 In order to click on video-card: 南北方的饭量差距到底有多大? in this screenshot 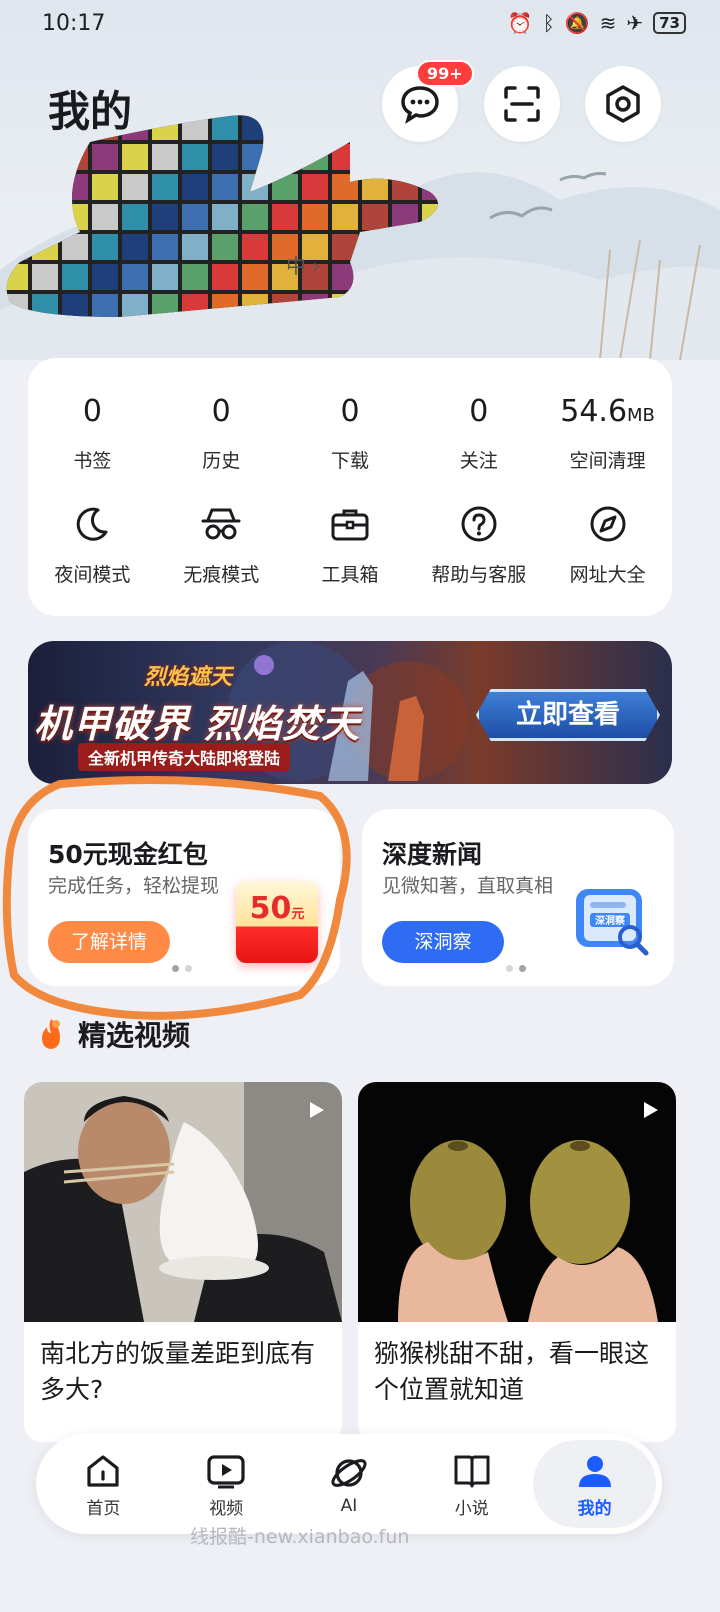, I will do `click(183, 1262)`.